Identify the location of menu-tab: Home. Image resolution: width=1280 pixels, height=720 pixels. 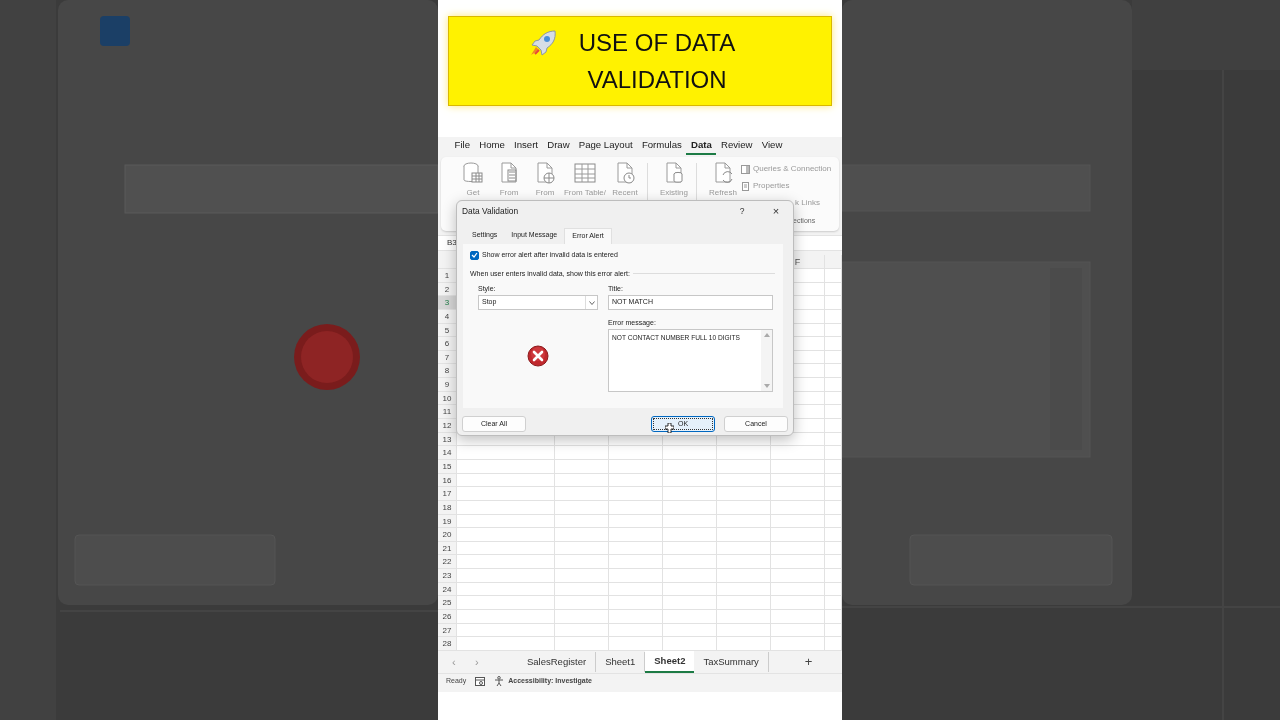
(492, 146).